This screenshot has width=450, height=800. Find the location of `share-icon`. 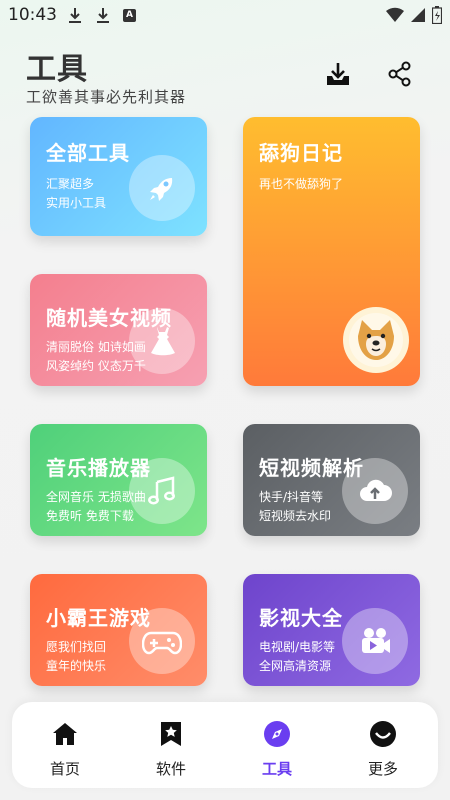

share-icon is located at coordinates (400, 74).